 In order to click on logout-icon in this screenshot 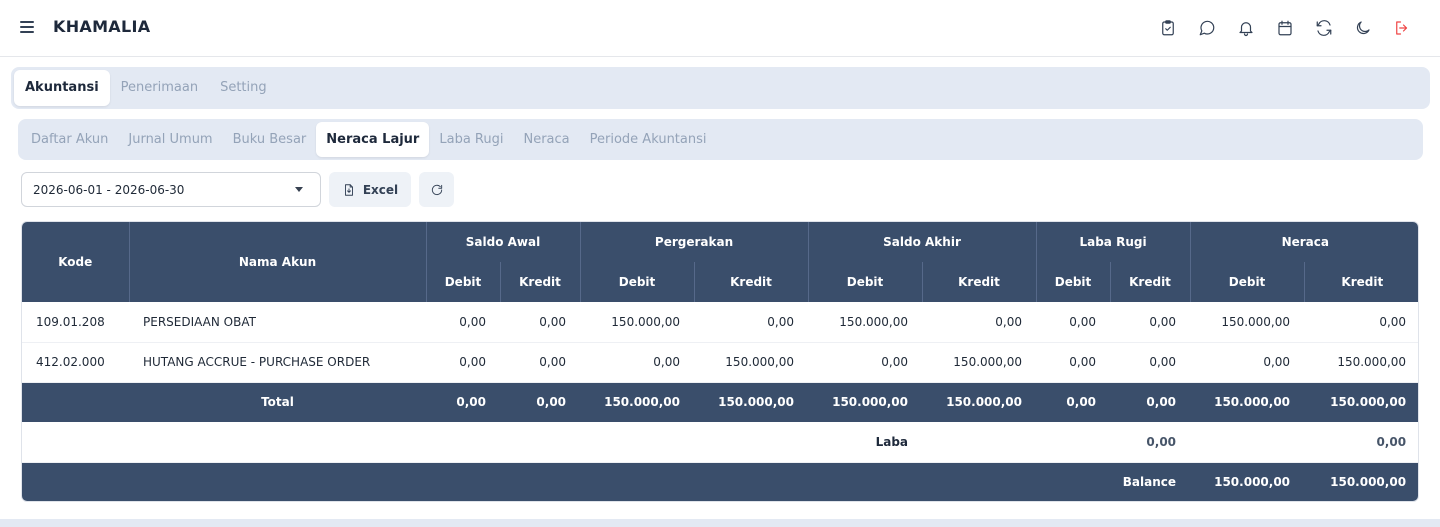, I will do `click(1402, 28)`.